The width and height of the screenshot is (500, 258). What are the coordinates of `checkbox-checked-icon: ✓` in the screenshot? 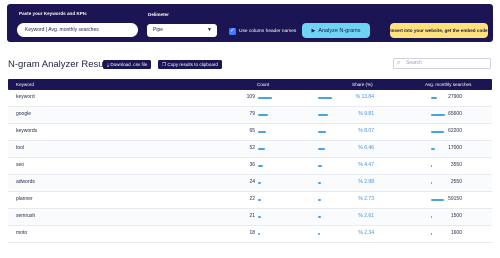 It's located at (232, 31).